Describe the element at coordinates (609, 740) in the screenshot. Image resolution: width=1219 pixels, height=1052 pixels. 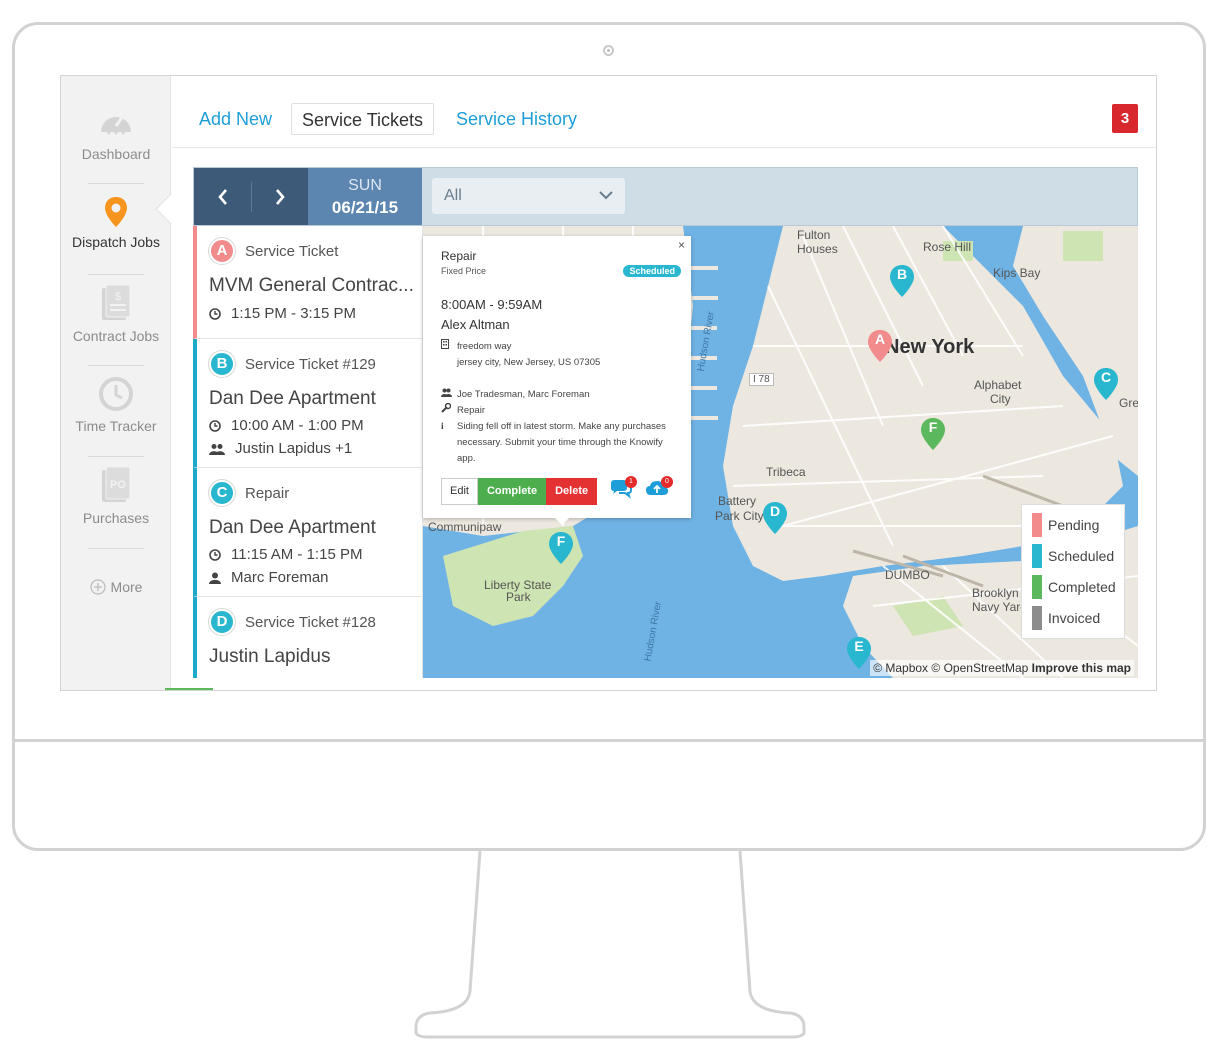
I see `monitor-chin-divider` at that location.